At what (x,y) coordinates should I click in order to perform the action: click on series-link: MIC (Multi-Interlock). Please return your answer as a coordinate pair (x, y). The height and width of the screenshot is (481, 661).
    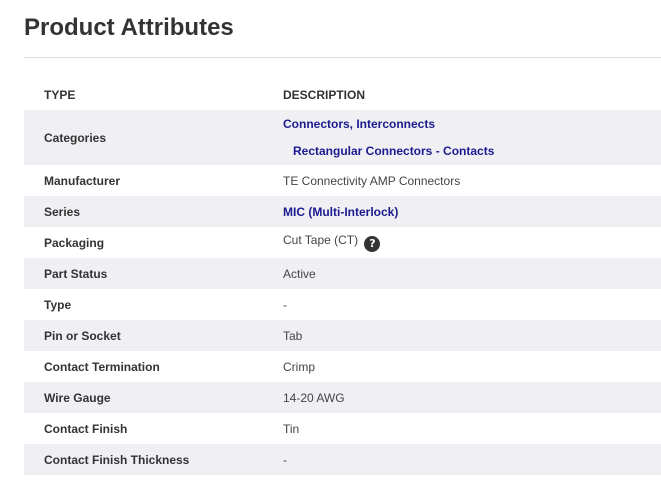
    Looking at the image, I should click on (340, 212).